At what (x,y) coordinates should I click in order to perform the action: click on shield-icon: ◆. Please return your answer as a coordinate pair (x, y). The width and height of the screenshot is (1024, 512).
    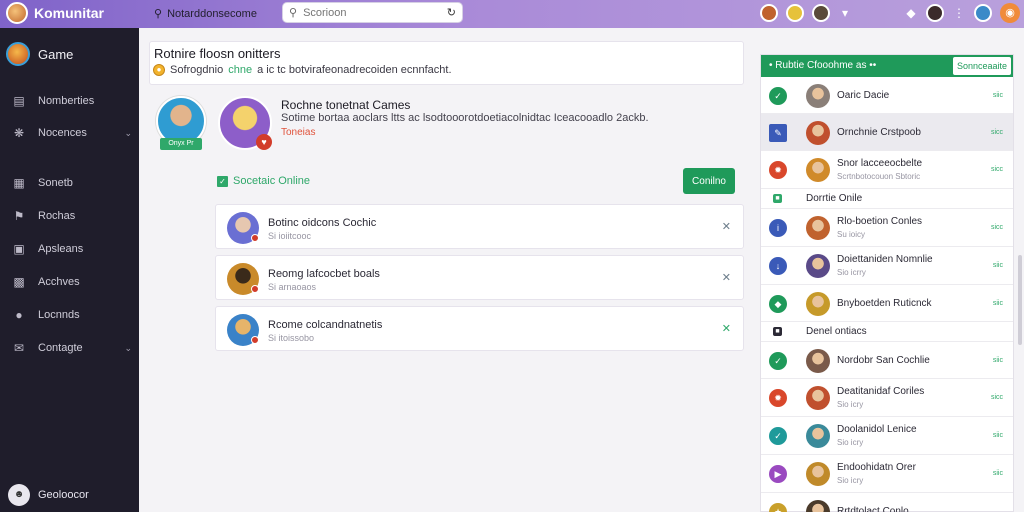
    Looking at the image, I should click on (911, 13).